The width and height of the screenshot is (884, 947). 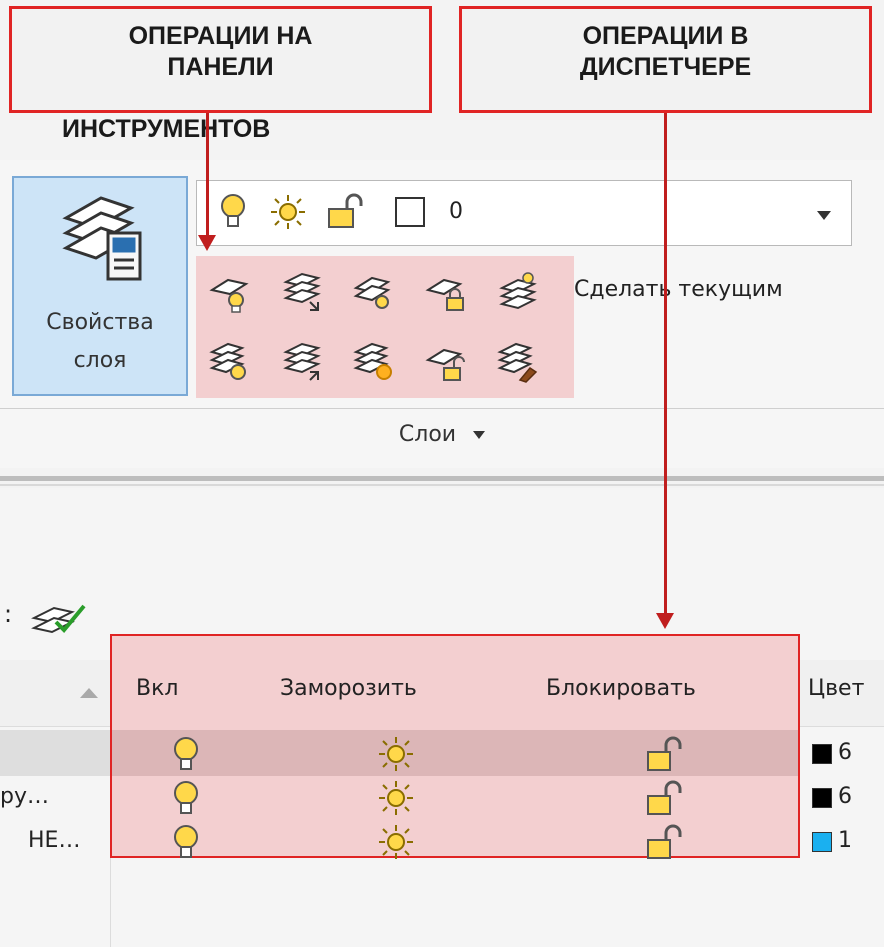 I want to click on layer-match-icon, so click(x=302, y=292).